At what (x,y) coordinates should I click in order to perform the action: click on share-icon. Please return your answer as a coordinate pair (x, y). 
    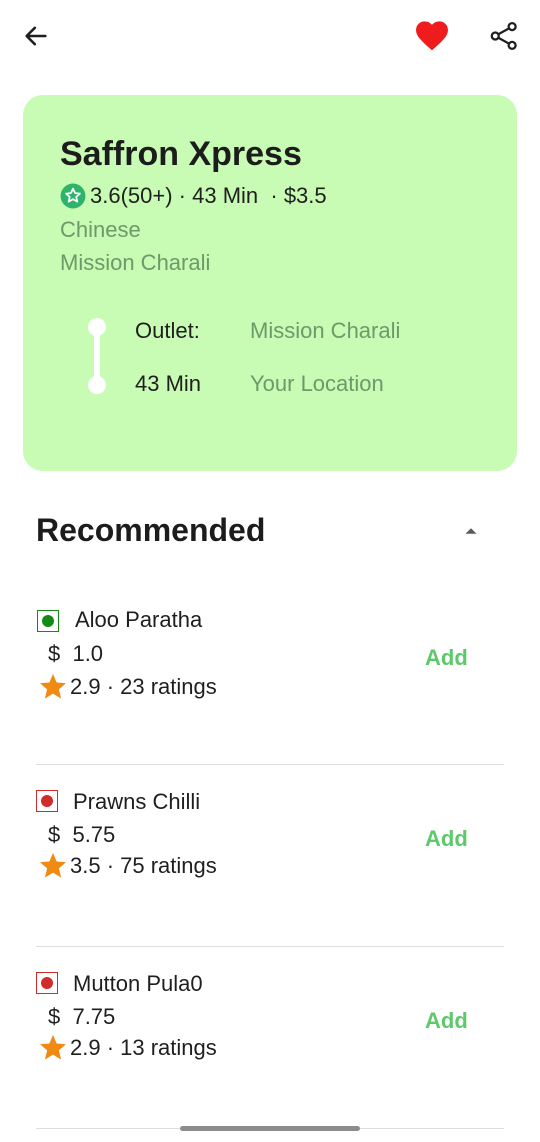
    Looking at the image, I should click on (503, 36).